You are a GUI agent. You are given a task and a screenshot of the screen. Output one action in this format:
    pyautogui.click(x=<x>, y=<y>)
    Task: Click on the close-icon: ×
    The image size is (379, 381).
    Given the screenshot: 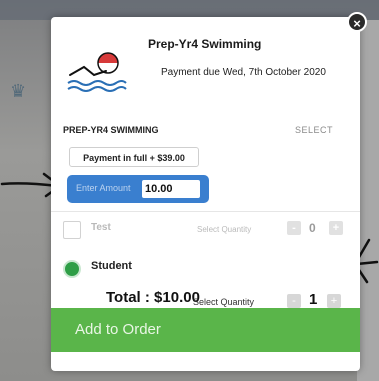 What is the action you would take?
    pyautogui.click(x=357, y=22)
    